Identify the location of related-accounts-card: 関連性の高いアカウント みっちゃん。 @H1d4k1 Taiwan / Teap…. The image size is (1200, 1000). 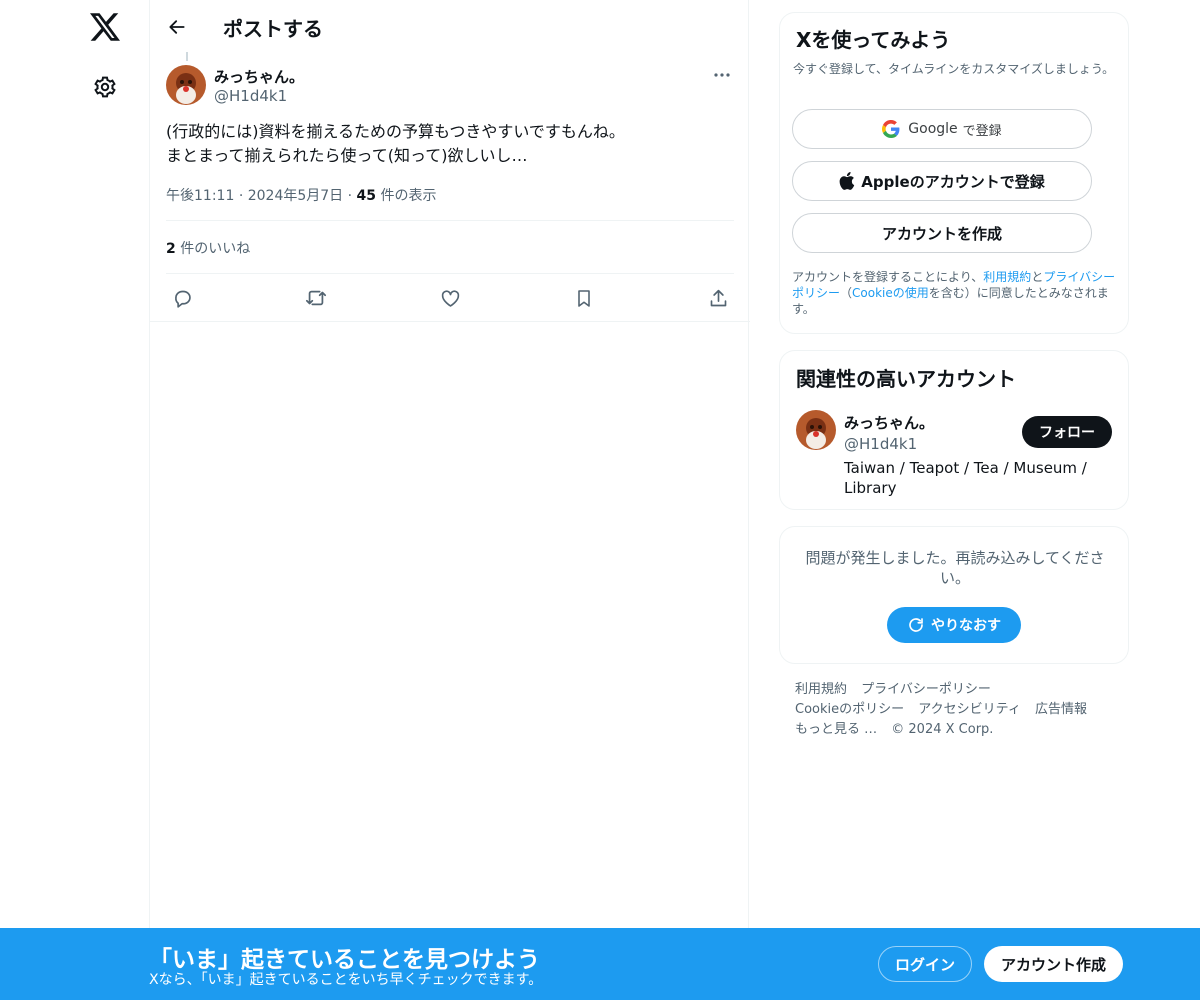
(954, 430).